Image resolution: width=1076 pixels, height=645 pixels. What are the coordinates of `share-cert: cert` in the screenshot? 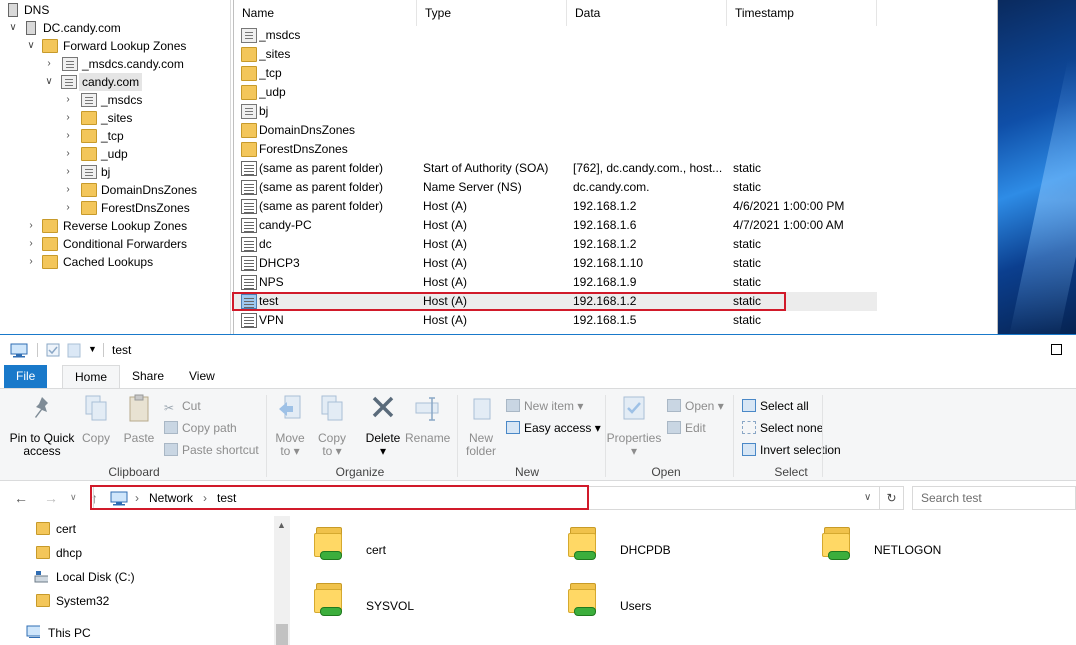 It's located at (390, 544).